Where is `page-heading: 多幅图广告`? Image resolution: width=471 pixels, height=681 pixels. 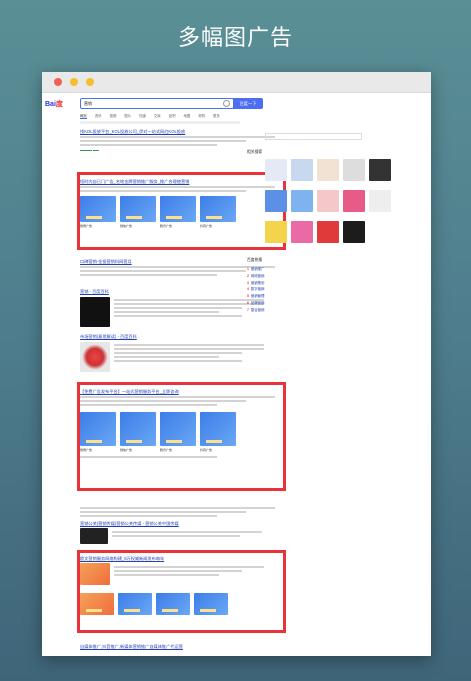 page-heading: 多幅图广告 is located at coordinates (235, 38).